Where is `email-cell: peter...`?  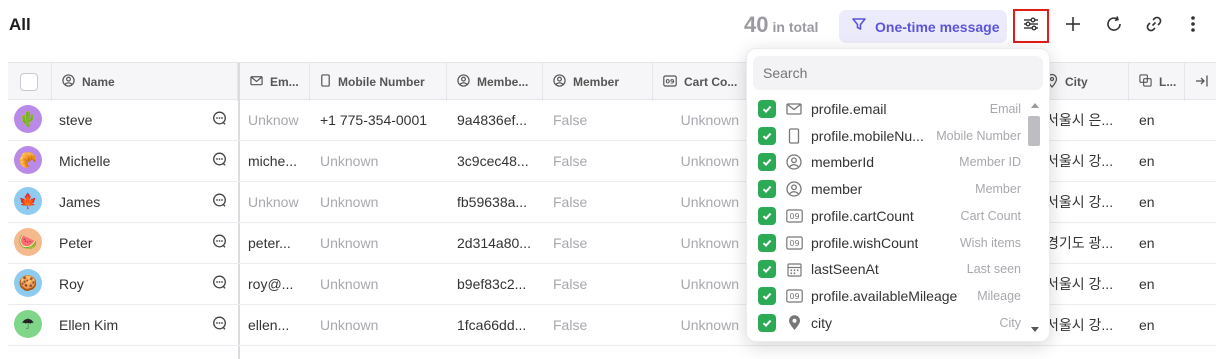
email-cell: peter... is located at coordinates (269, 243).